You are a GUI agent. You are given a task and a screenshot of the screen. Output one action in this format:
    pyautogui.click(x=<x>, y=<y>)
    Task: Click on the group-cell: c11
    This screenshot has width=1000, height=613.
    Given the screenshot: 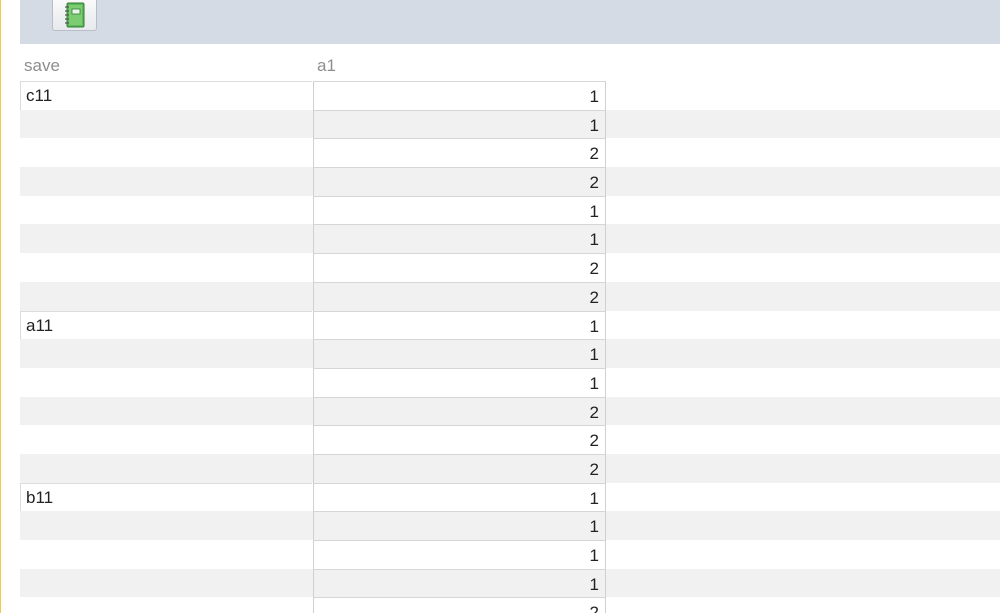 What is the action you would take?
    pyautogui.click(x=166, y=95)
    